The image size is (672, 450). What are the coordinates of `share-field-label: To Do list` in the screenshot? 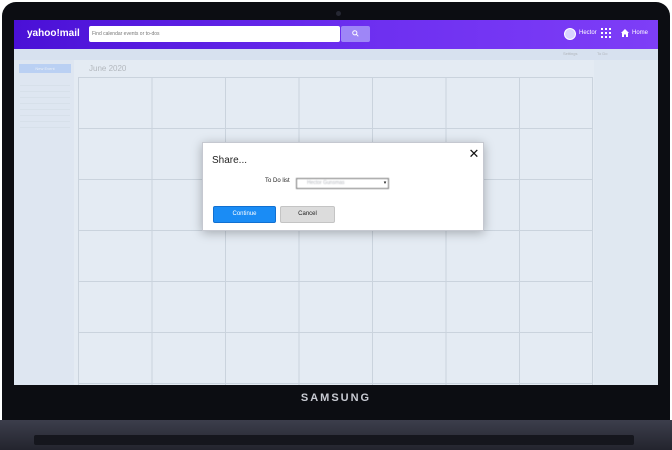 It's located at (277, 181).